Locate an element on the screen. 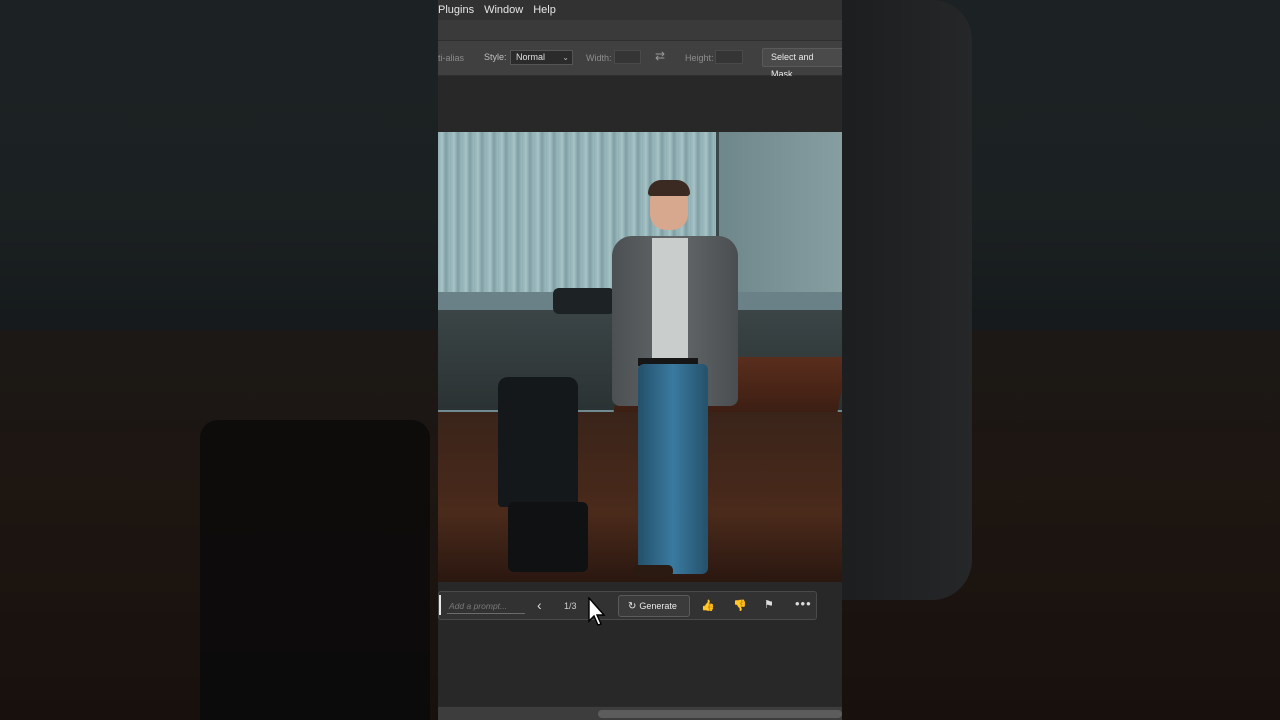 The image size is (1280, 720). chevron-left-icon: ‹ is located at coordinates (539, 605).